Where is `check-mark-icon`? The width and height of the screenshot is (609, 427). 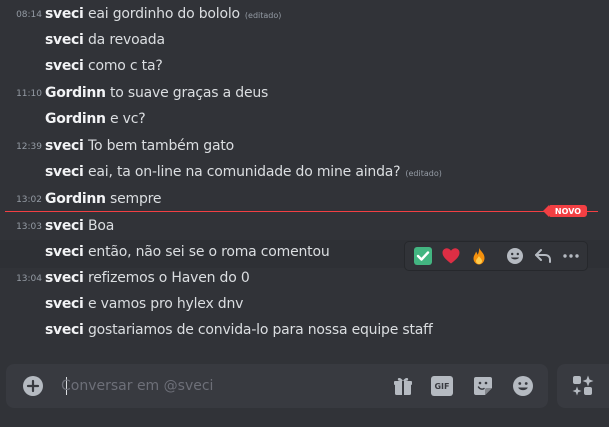
check-mark-icon is located at coordinates (423, 256).